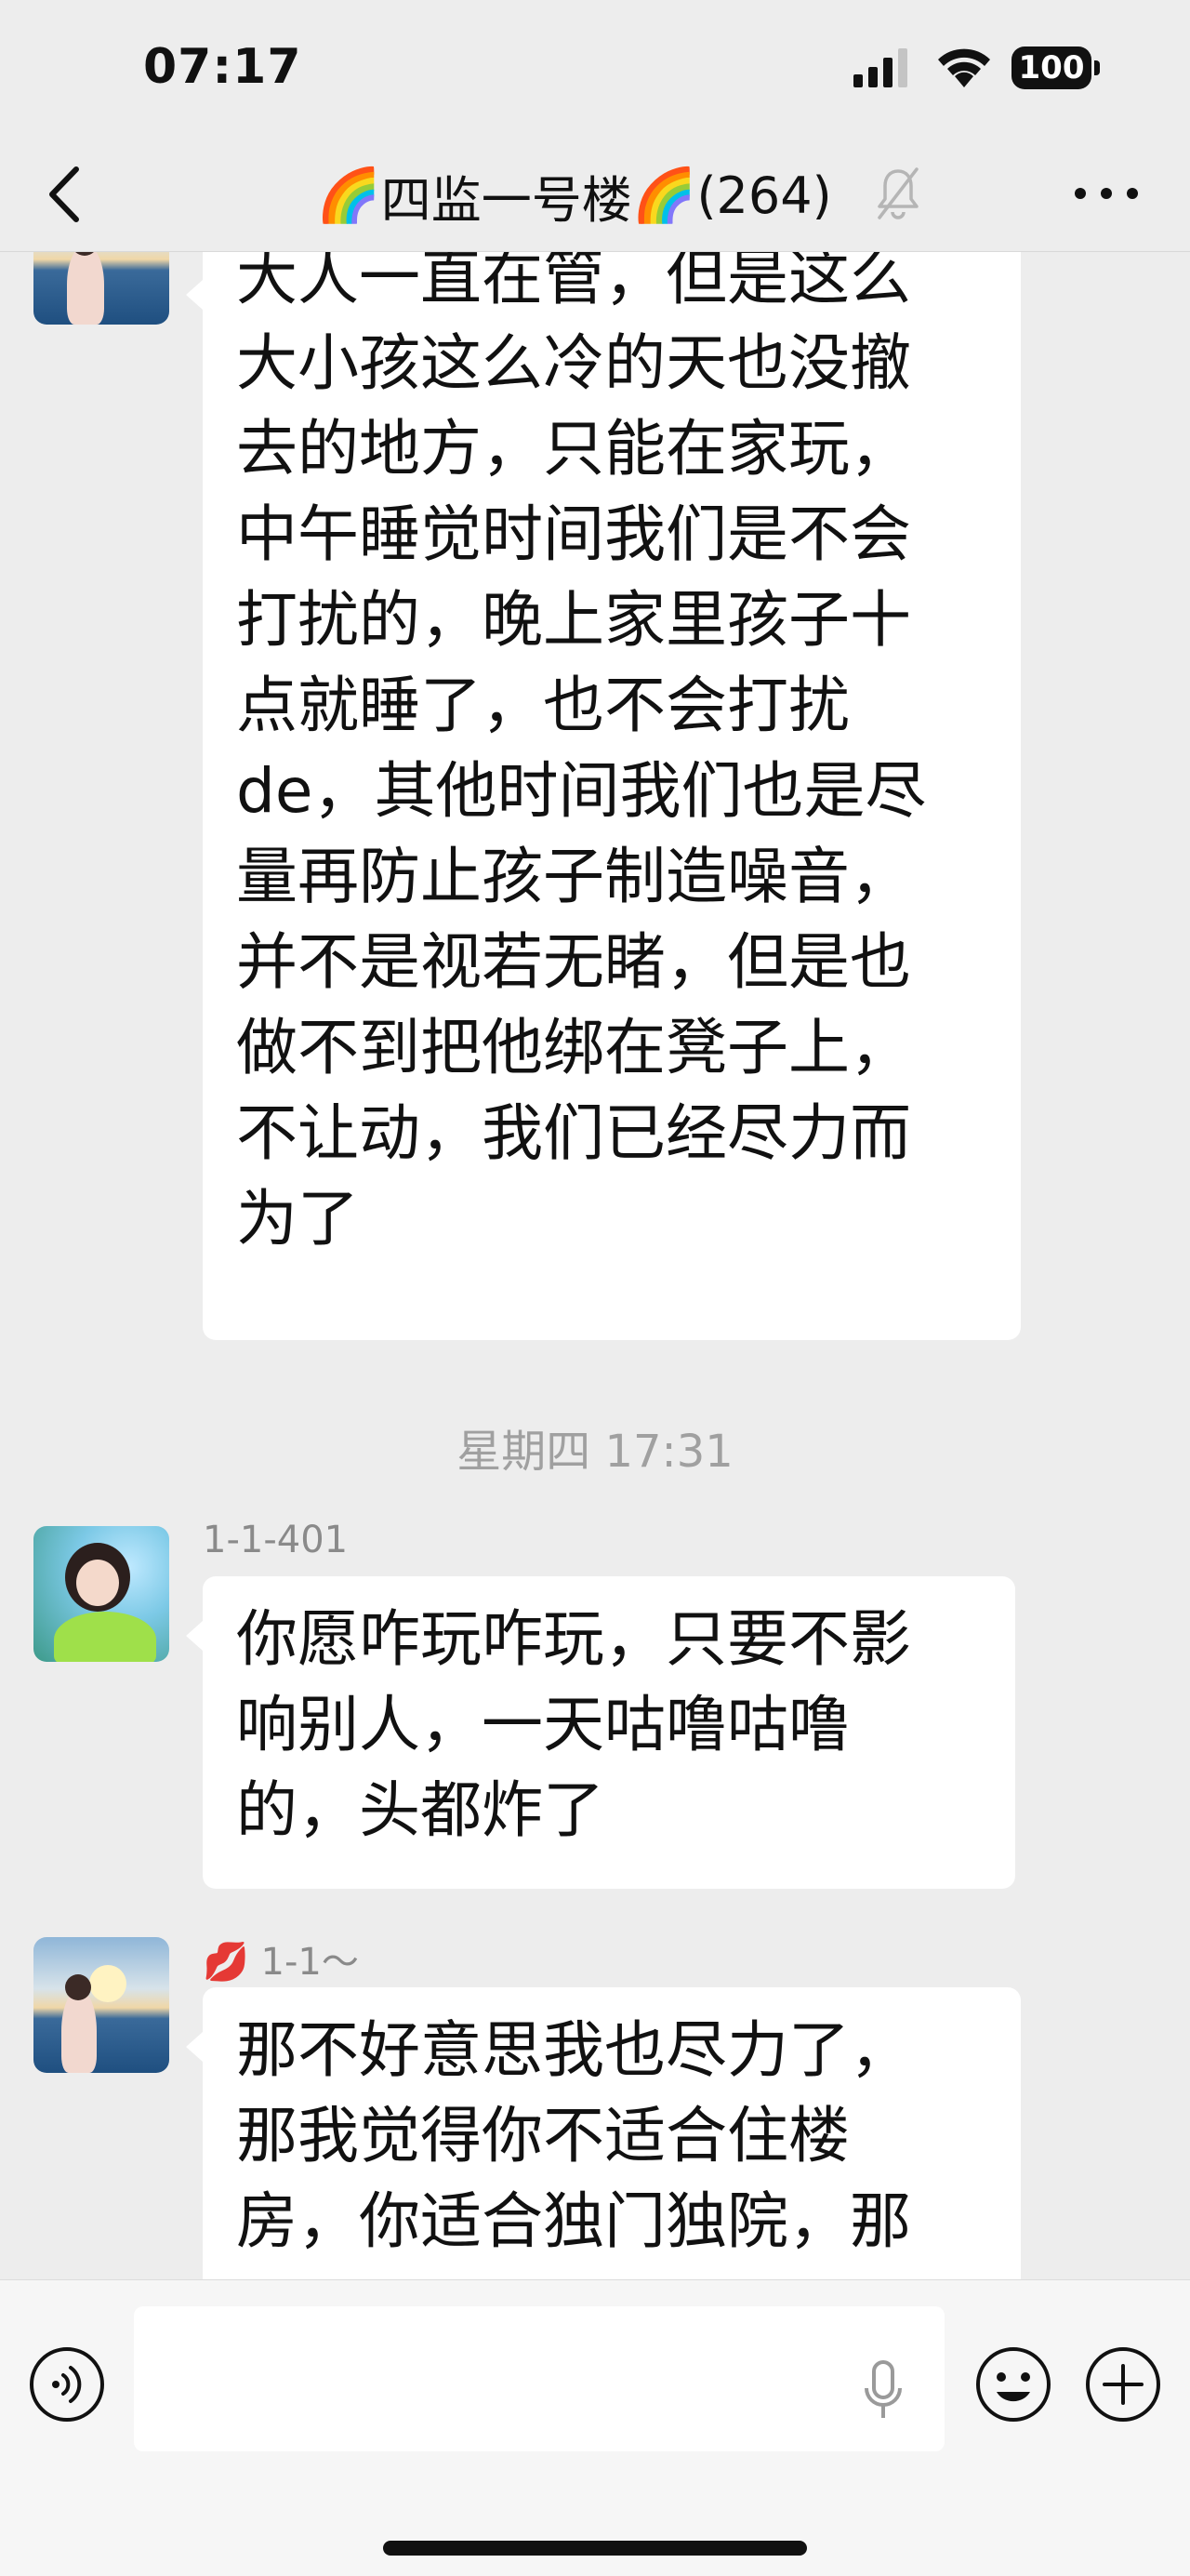 Image resolution: width=1190 pixels, height=2576 pixels. What do you see at coordinates (506, 200) in the screenshot?
I see `group-name: 四监一号楼` at bounding box center [506, 200].